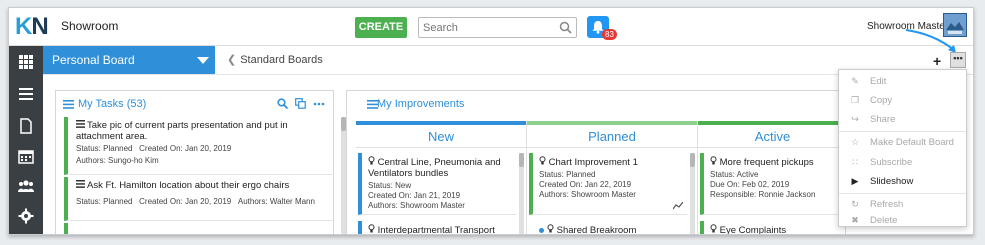 The height and width of the screenshot is (245, 985). What do you see at coordinates (613, 229) in the screenshot?
I see `card-title: Shared Breakroom` at bounding box center [613, 229].